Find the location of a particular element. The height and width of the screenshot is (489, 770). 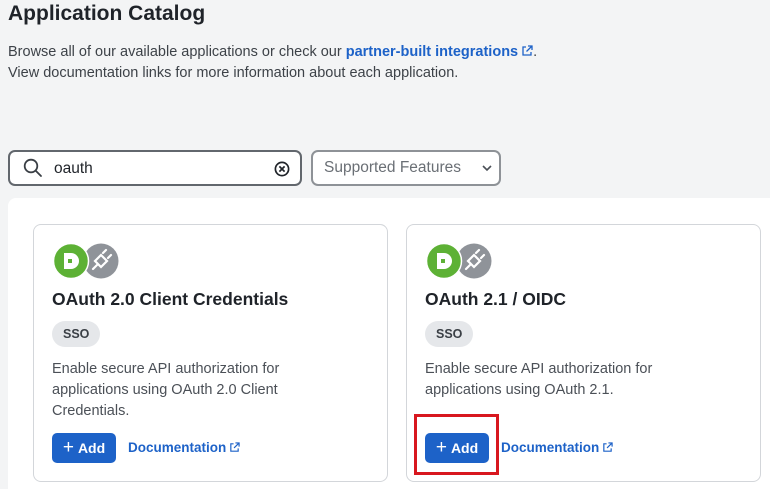

card-title: OAuth 2.0 Client Credentials is located at coordinates (170, 299).